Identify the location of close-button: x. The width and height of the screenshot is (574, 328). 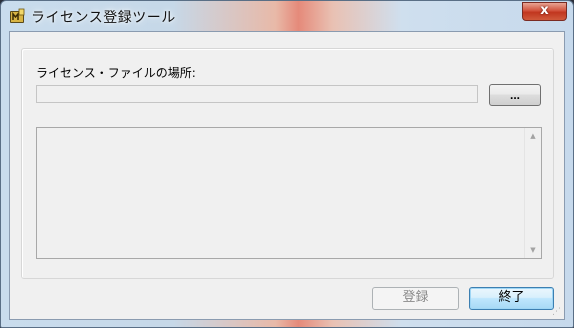
(544, 11).